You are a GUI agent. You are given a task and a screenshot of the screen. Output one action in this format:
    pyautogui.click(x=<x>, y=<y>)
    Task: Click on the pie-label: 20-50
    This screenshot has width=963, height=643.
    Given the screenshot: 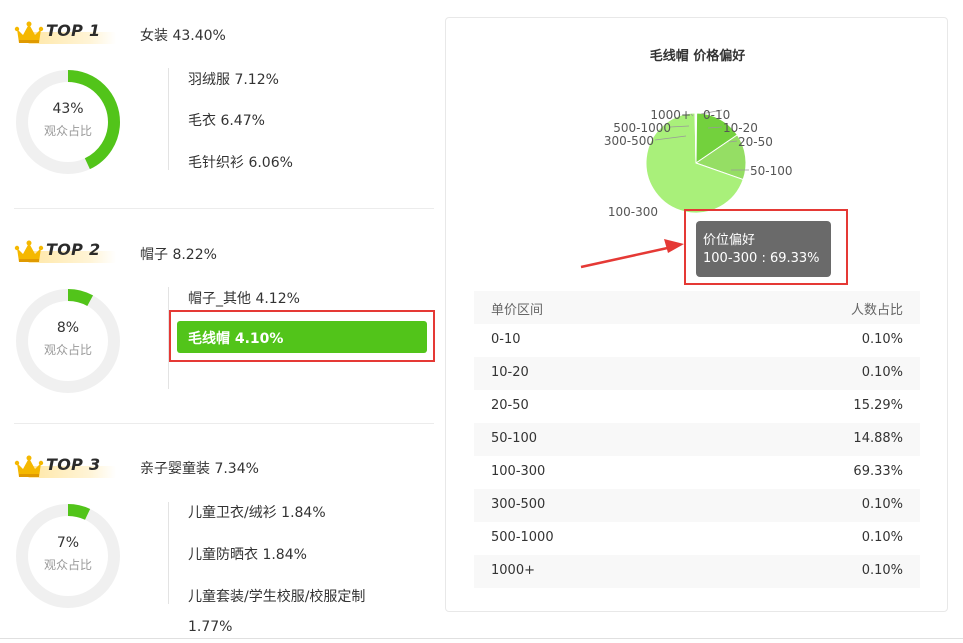 What is the action you would take?
    pyautogui.click(x=755, y=142)
    